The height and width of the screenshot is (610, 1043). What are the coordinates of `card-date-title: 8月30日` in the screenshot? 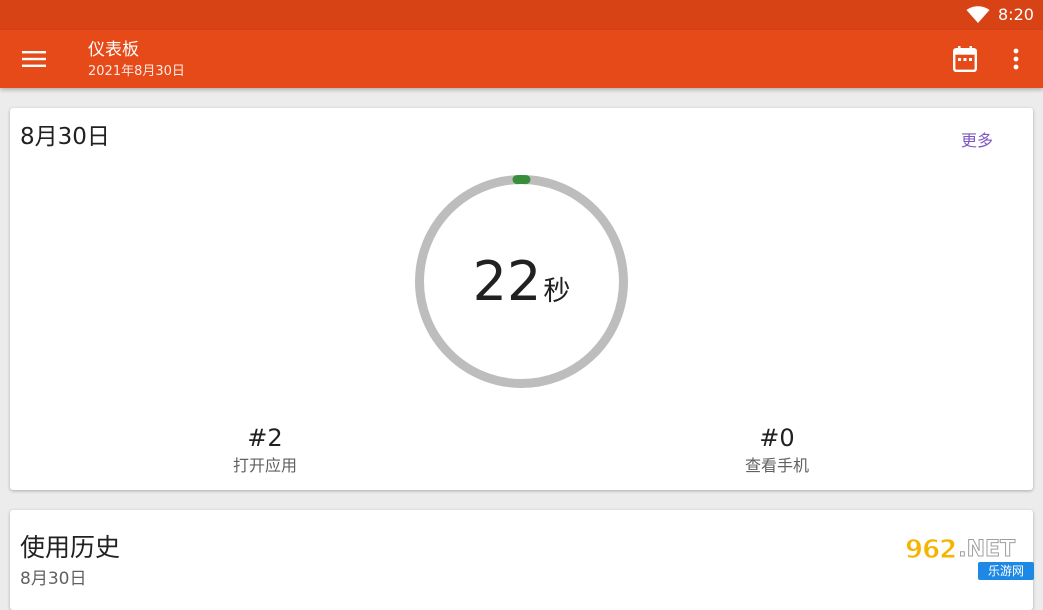 It's located at (65, 137).